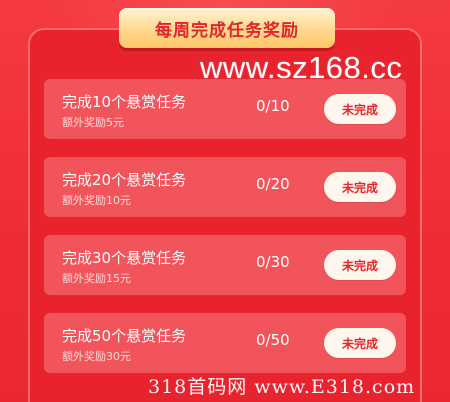  Describe the element at coordinates (273, 184) in the screenshot. I see `task-progress: 0/20` at that location.